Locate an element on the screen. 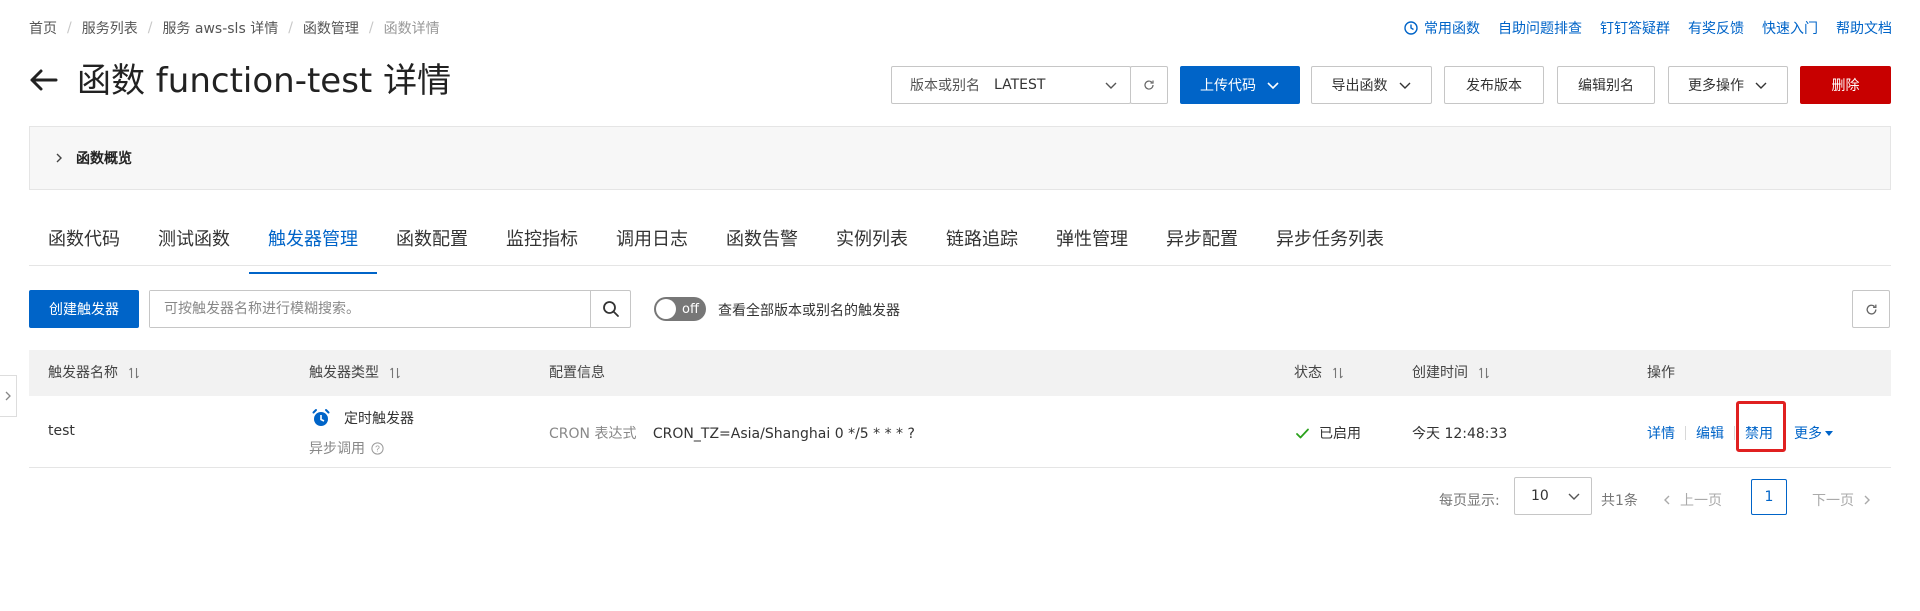  breadcrumb-home: 首页 is located at coordinates (43, 28).